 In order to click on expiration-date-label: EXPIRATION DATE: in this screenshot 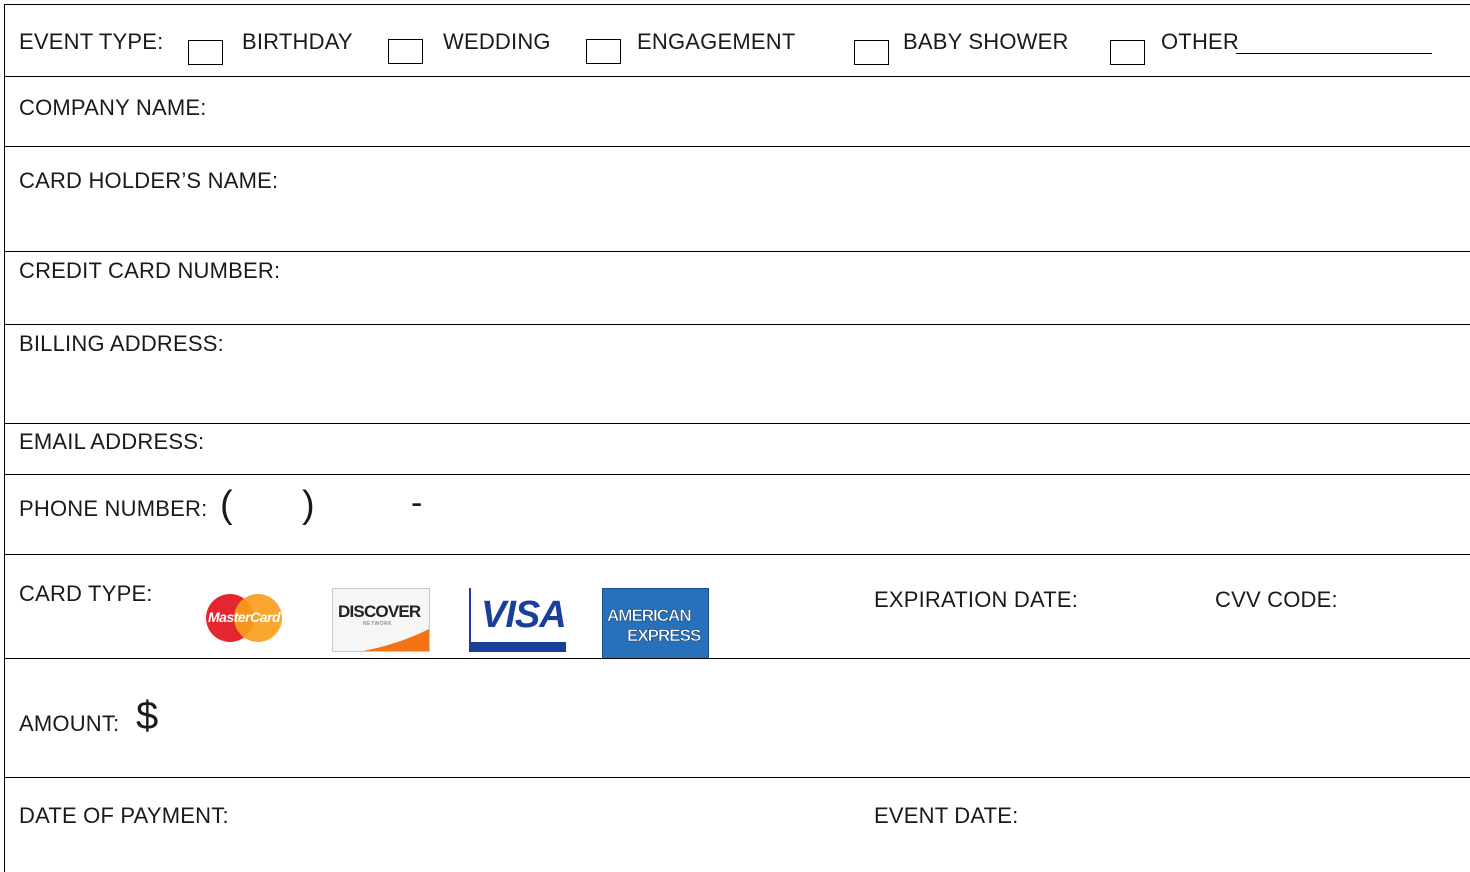, I will do `click(976, 599)`.